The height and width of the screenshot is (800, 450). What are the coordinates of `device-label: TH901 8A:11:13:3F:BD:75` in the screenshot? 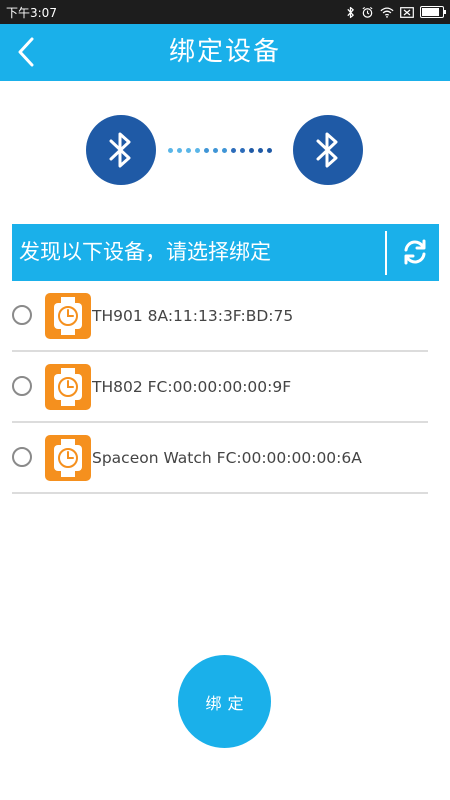 It's located at (193, 316).